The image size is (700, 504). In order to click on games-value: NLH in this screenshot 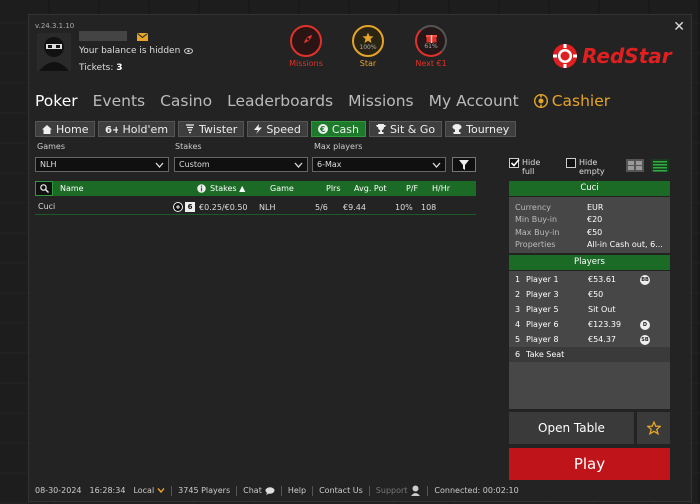, I will do `click(48, 164)`.